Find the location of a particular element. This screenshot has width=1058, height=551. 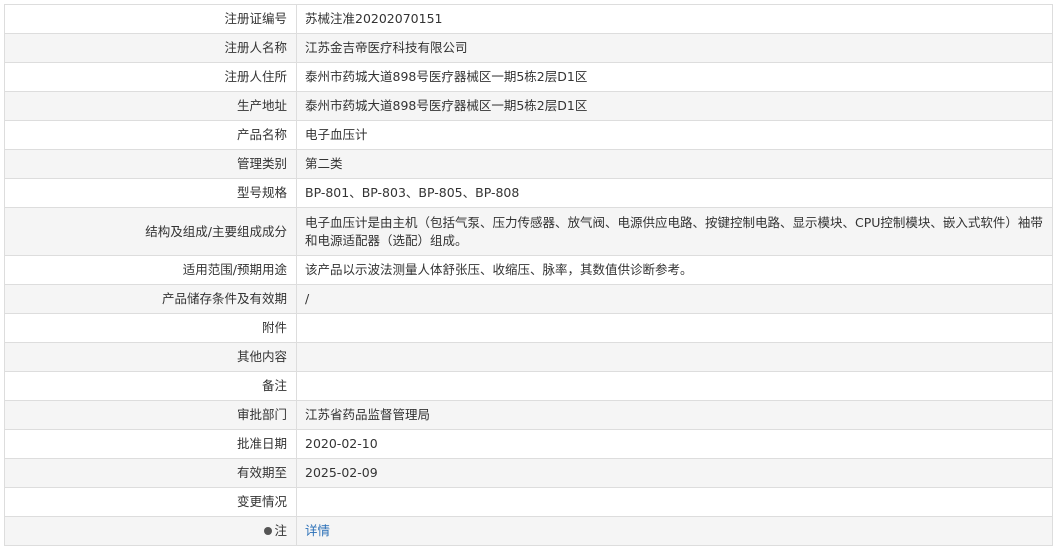

row-registrant-name: 注册人名称 江苏金吉帝医疗科技有限公司 is located at coordinates (528, 48).